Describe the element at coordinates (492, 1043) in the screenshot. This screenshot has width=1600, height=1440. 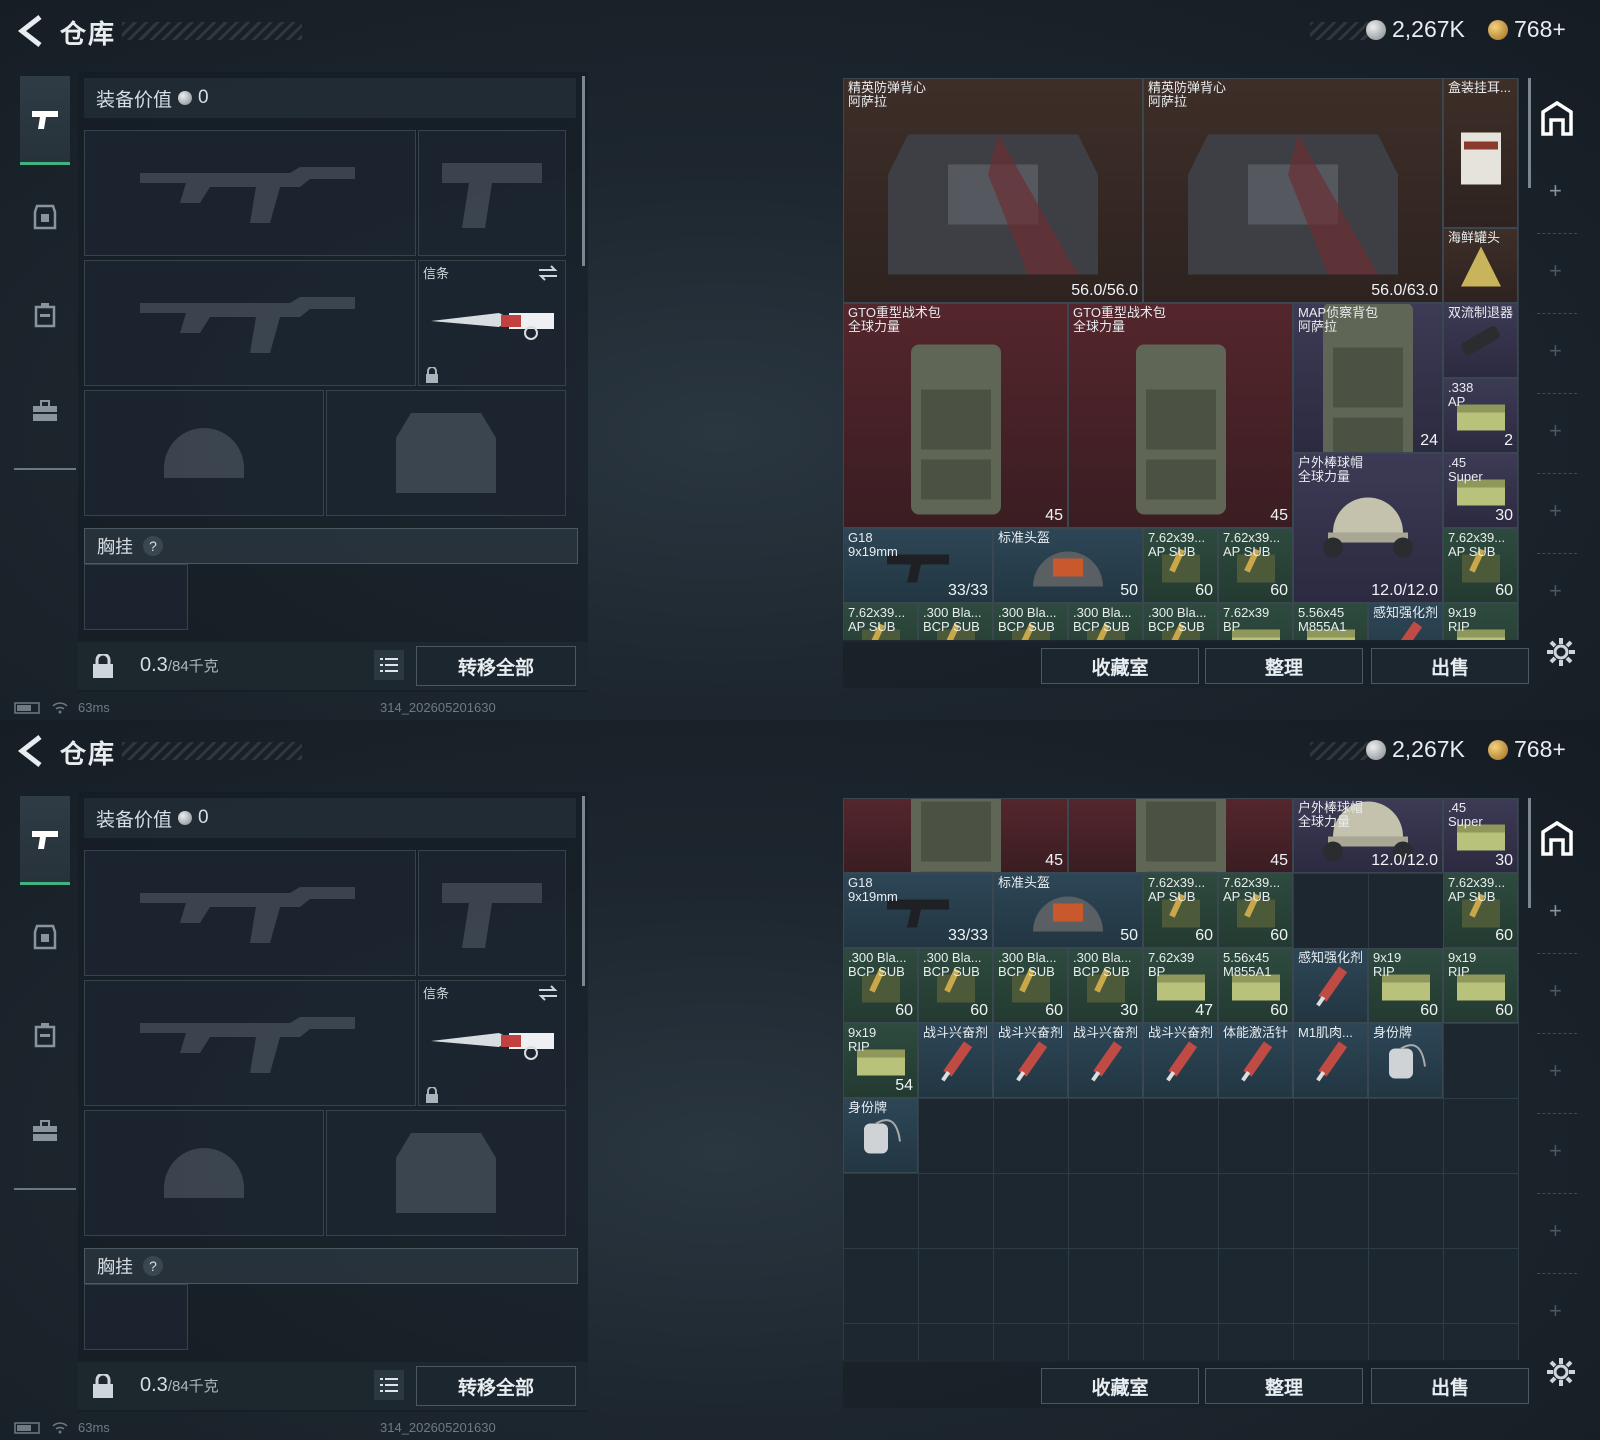
I see `melee-slot: 信条` at that location.